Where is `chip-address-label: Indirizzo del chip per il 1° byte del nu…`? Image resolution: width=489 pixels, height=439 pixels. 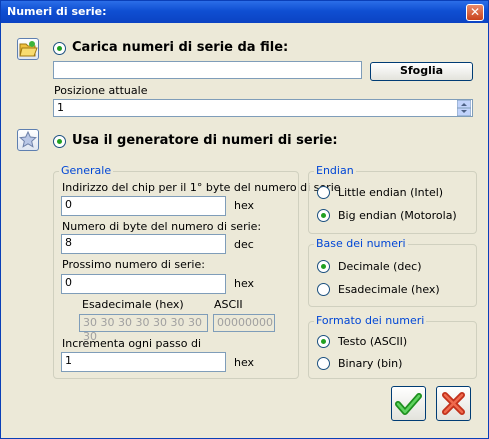 chip-address-label: Indirizzo del chip per il 1° byte del nu… is located at coordinates (201, 187).